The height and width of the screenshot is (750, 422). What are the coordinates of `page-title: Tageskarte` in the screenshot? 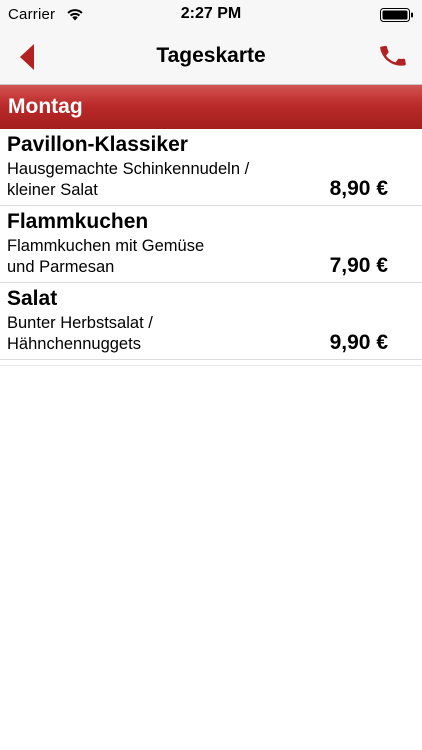 It's located at (211, 55).